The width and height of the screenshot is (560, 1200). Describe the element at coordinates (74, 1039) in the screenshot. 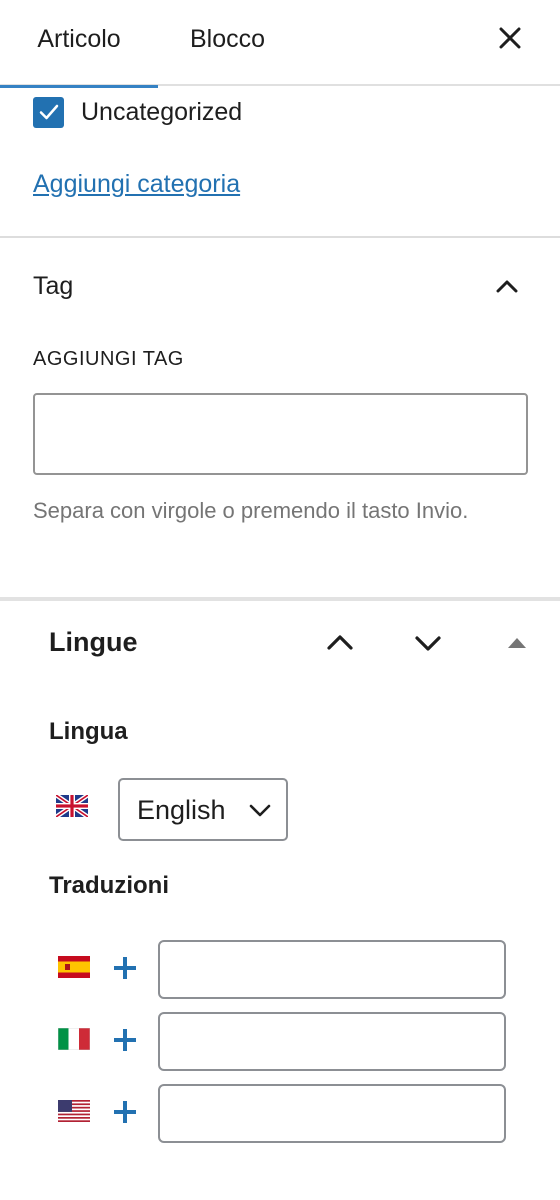

I see `italy-flag-icon` at that location.